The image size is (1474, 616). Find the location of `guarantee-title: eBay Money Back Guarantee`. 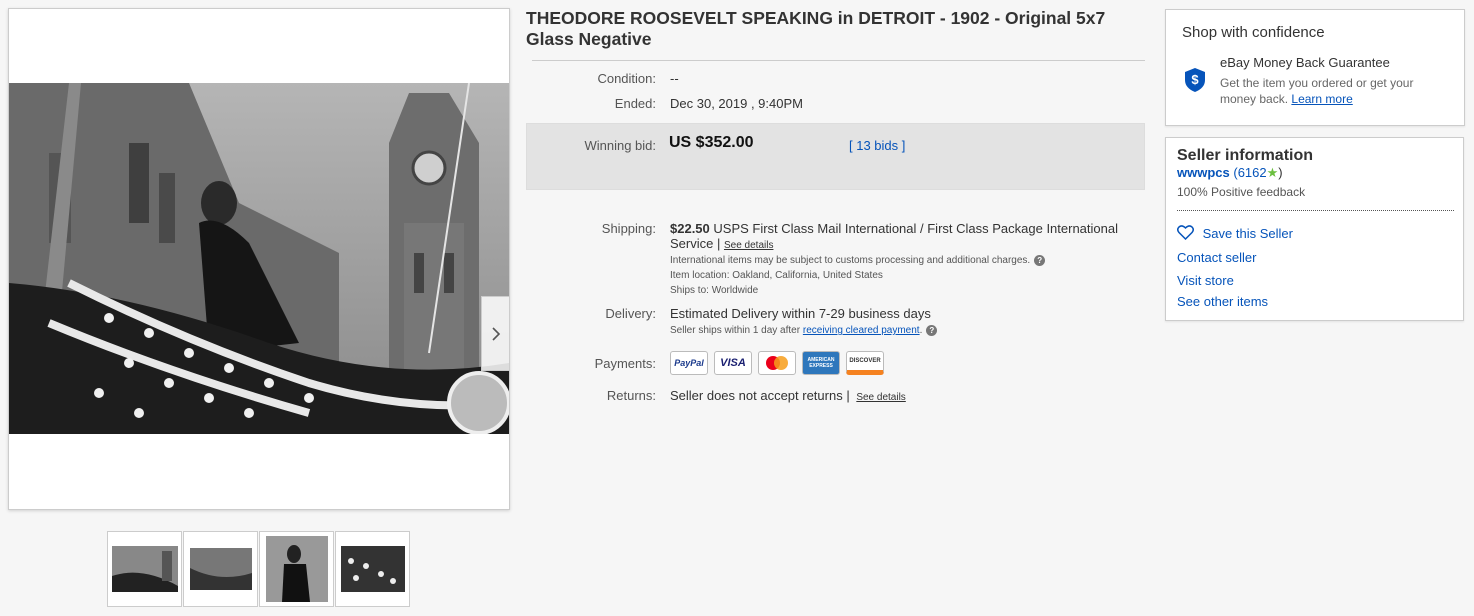

guarantee-title: eBay Money Back Guarantee is located at coordinates (1305, 62).